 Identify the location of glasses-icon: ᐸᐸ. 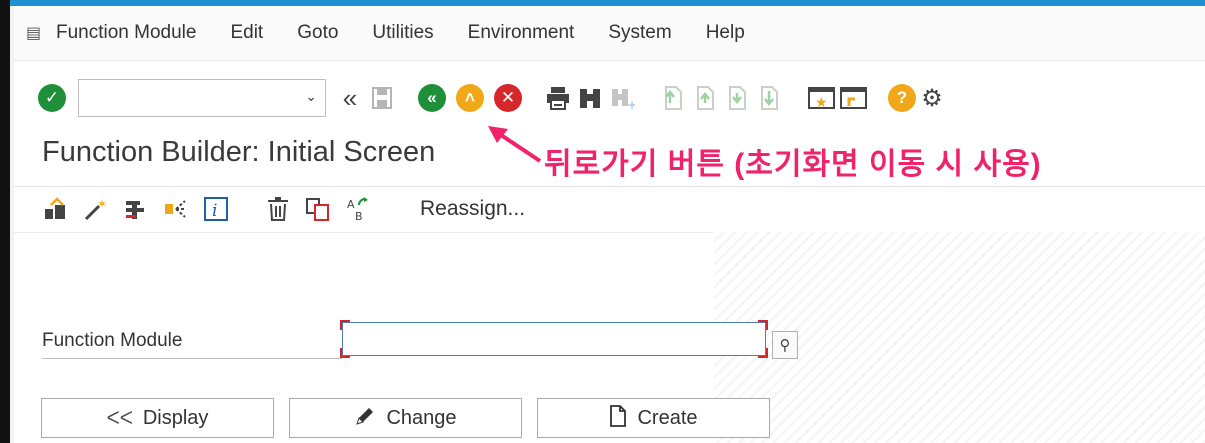
(119, 417).